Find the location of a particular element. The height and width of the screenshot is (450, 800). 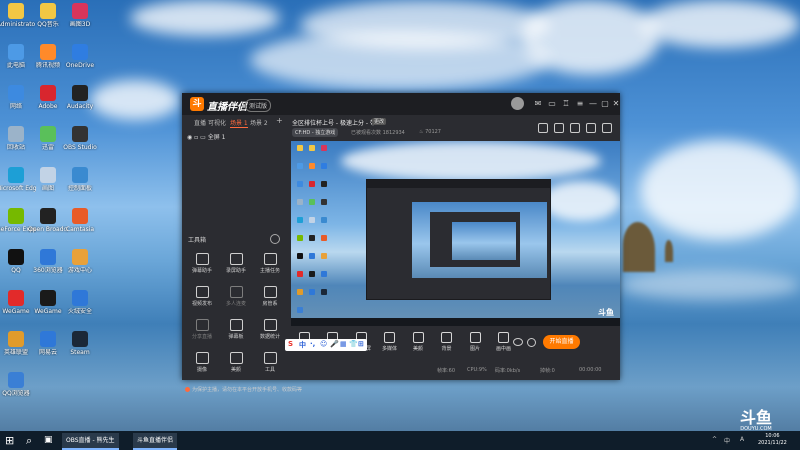

ime-toolbar: S 中 ·, ☺ 🎤 ▦ 👕 ⊞ is located at coordinates (326, 345).